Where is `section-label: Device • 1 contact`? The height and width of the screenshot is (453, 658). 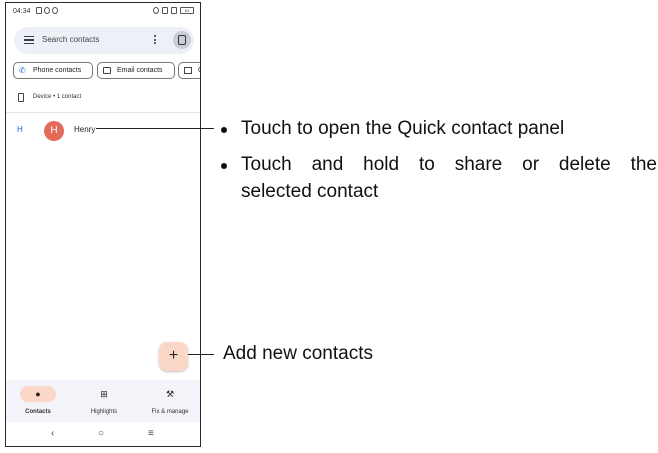
section-label: Device • 1 contact is located at coordinates (57, 97).